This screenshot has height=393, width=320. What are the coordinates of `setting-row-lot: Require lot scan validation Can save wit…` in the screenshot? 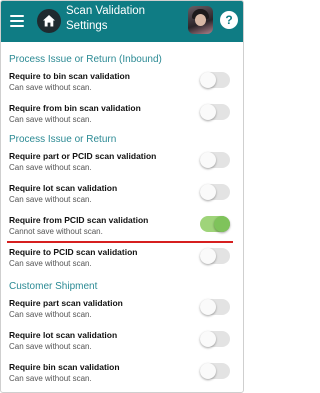 It's located at (122, 198).